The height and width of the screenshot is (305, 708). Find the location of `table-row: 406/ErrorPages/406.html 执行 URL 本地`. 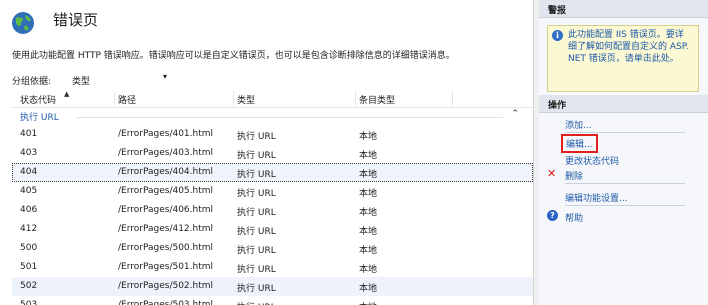

table-row: 406/ErrorPages/406.html 执行 URL 本地 is located at coordinates (272, 210).